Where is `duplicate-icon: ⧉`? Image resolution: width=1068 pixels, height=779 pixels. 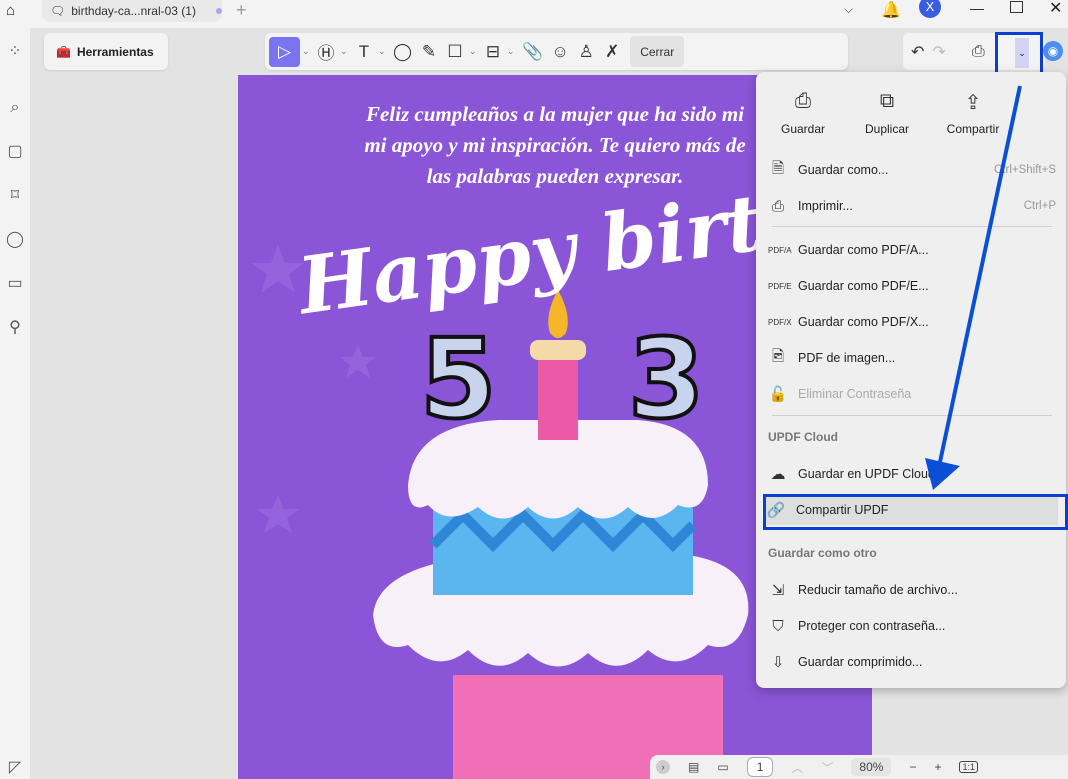
duplicate-icon: ⧉ is located at coordinates (887, 101).